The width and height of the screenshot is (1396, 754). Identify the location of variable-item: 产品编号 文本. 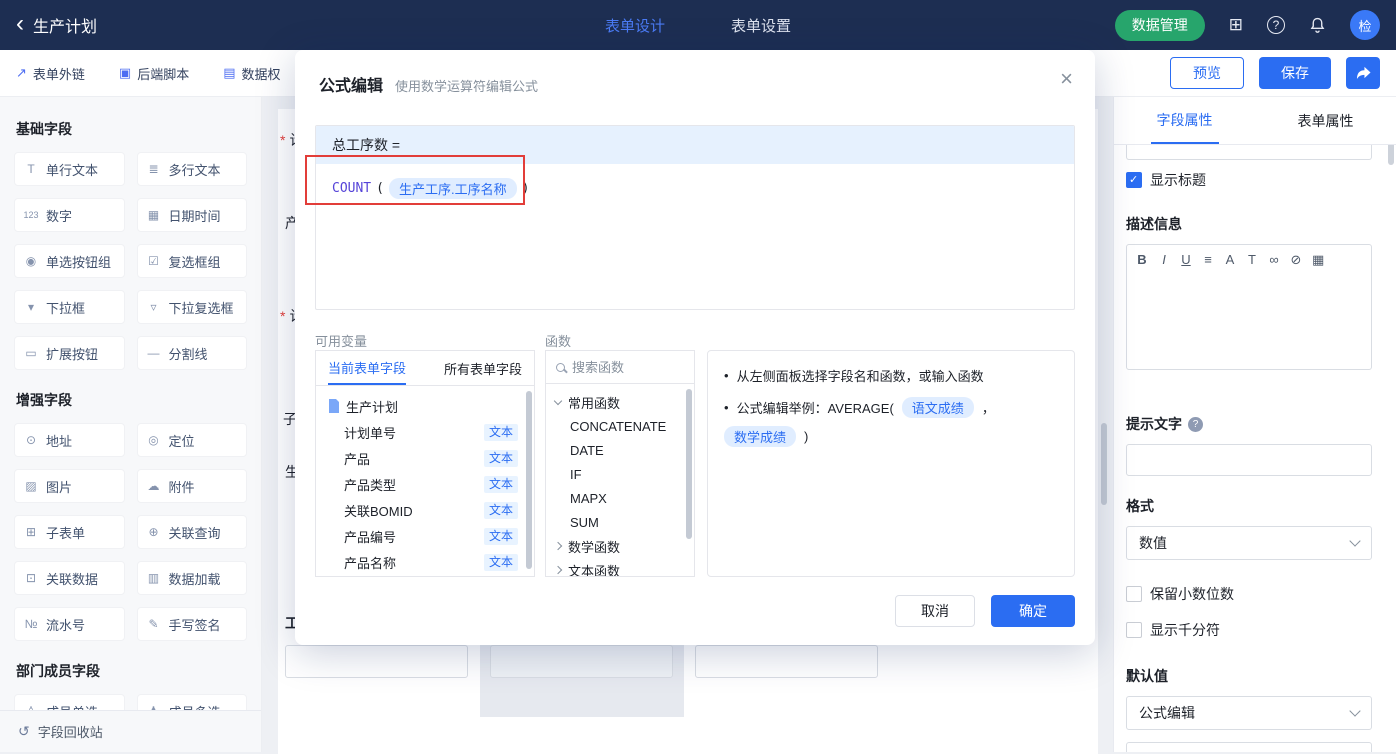
(425, 536).